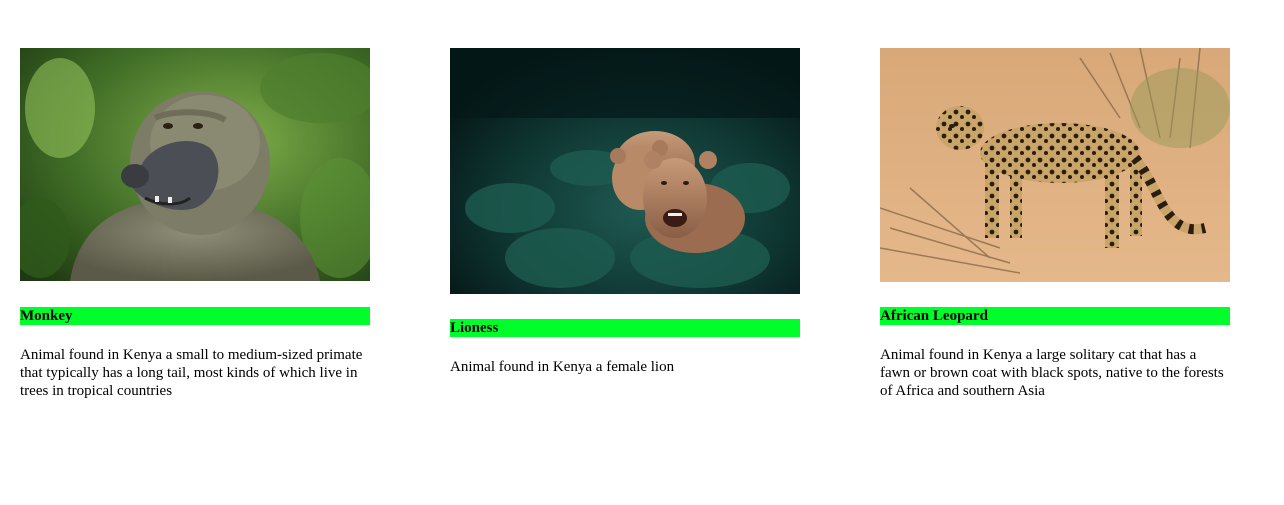  Describe the element at coordinates (625, 328) in the screenshot. I see `card-title: Lioness` at that location.